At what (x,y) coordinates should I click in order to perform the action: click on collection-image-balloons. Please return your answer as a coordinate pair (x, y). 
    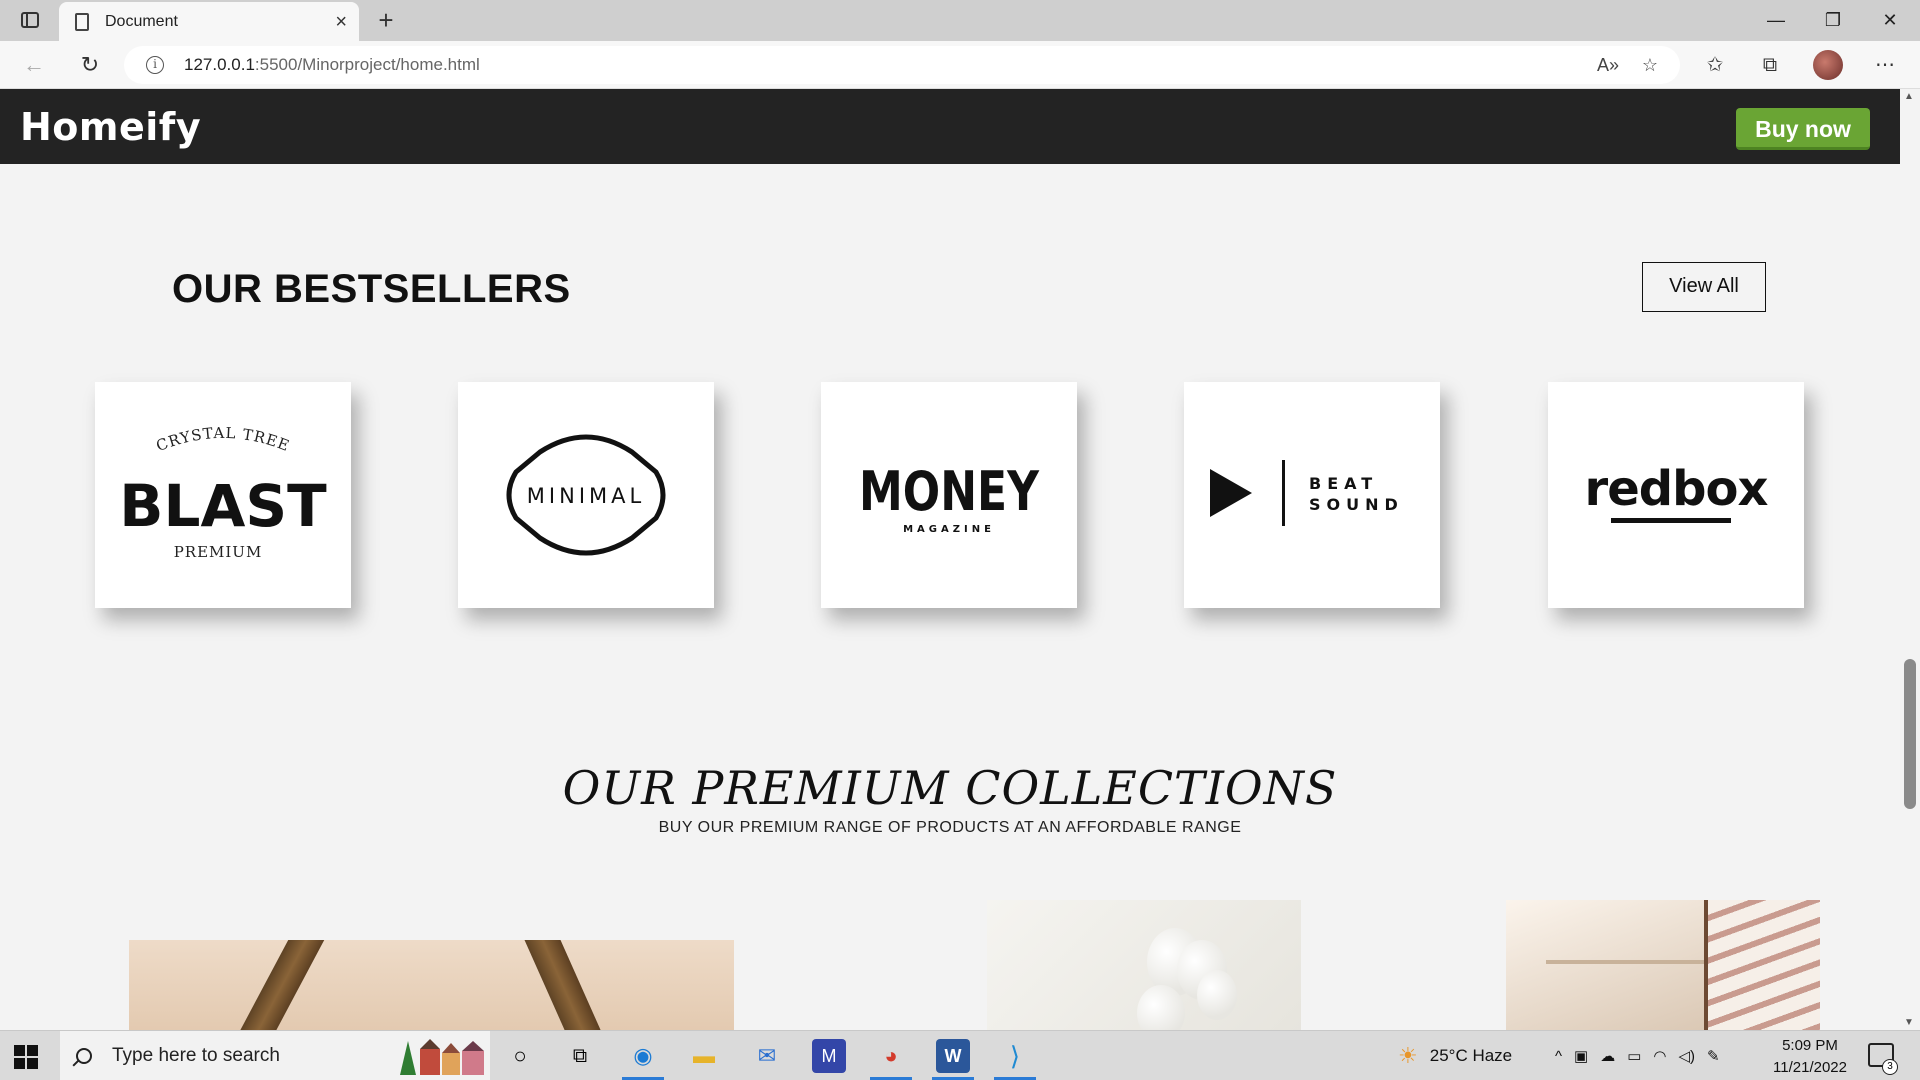
    Looking at the image, I should click on (1144, 965).